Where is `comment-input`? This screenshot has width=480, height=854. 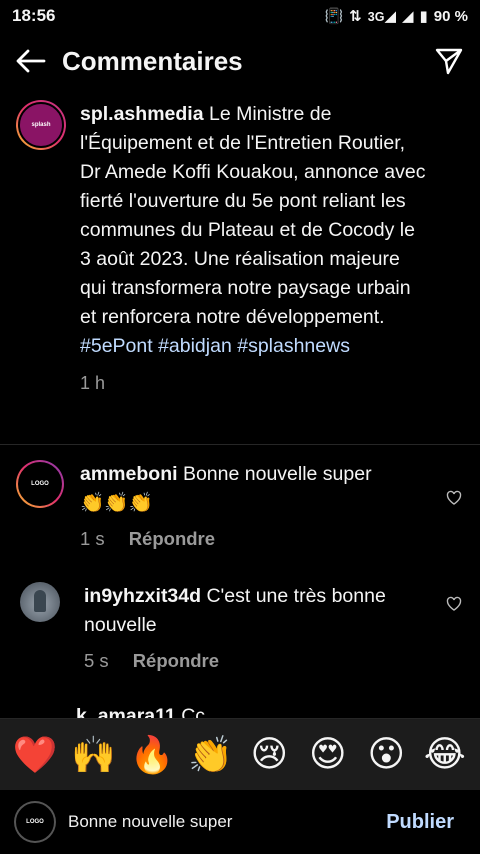
comment-input is located at coordinates (227, 822).